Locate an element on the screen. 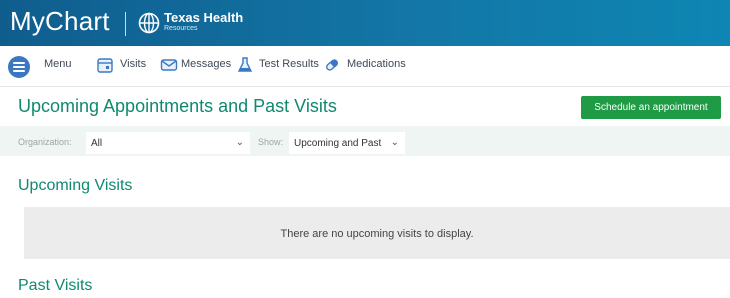 This screenshot has width=730, height=298. menu-icon is located at coordinates (19, 67).